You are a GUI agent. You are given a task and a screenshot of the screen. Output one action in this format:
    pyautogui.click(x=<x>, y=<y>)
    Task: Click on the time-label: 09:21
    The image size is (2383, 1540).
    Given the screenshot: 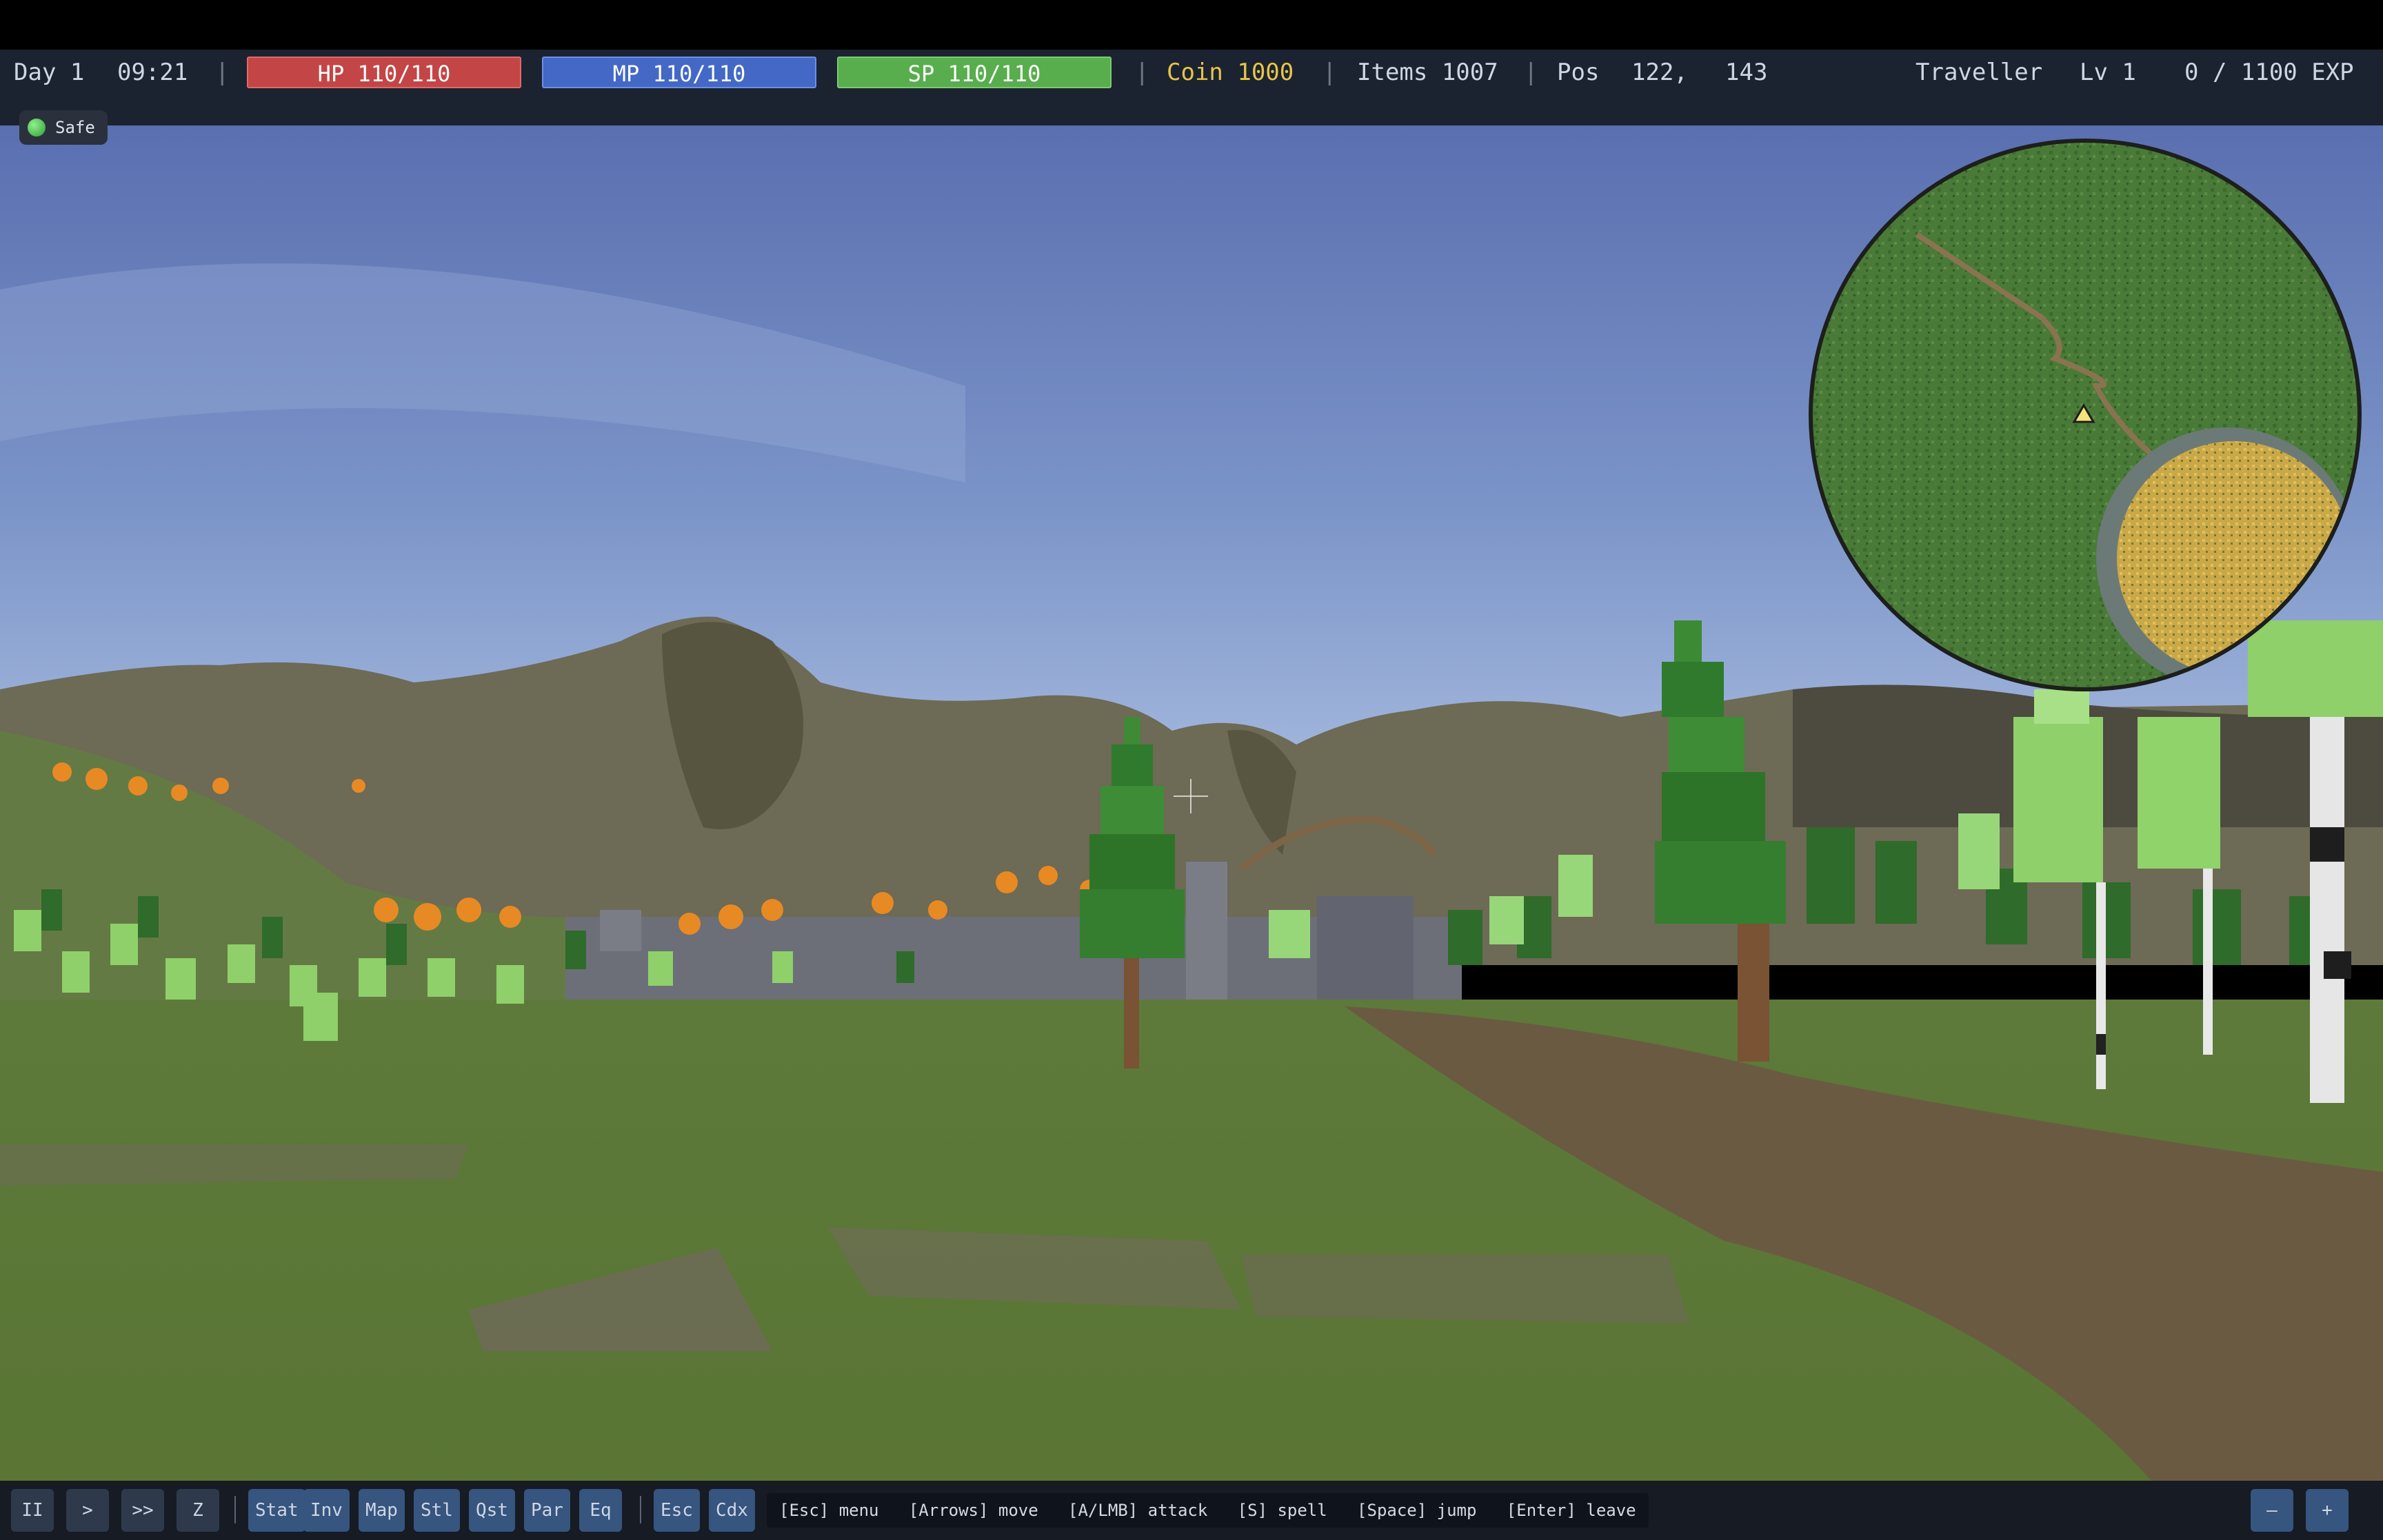 What is the action you would take?
    pyautogui.click(x=152, y=73)
    